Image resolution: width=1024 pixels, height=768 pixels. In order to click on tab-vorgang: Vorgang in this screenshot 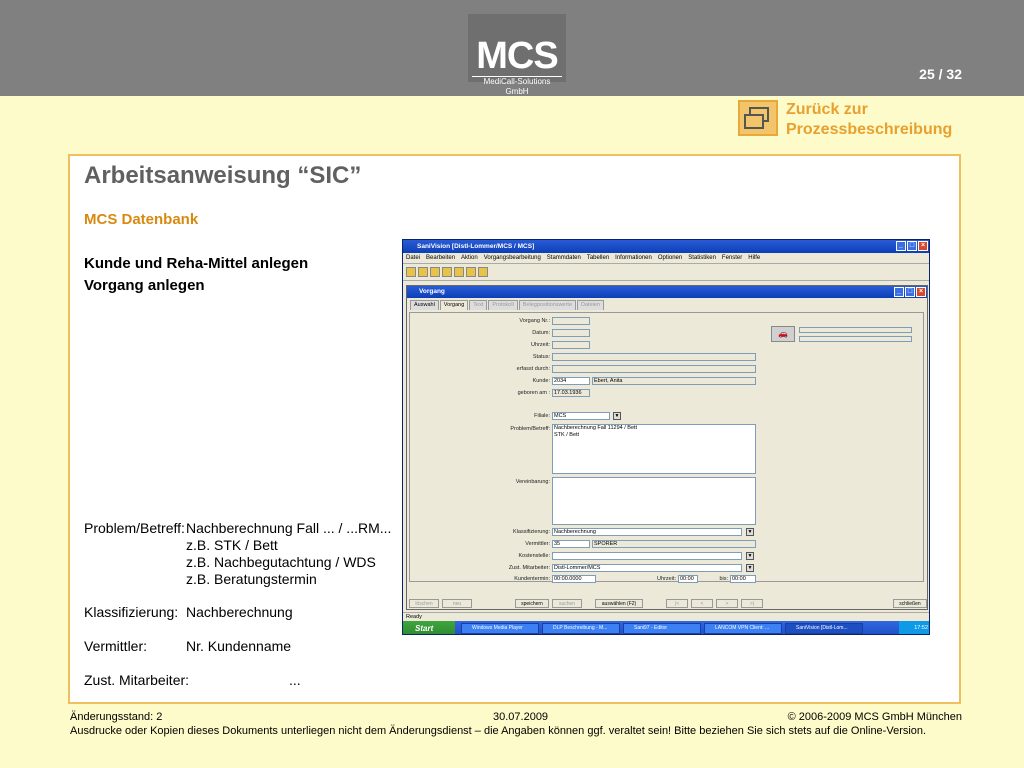, I will do `click(454, 305)`.